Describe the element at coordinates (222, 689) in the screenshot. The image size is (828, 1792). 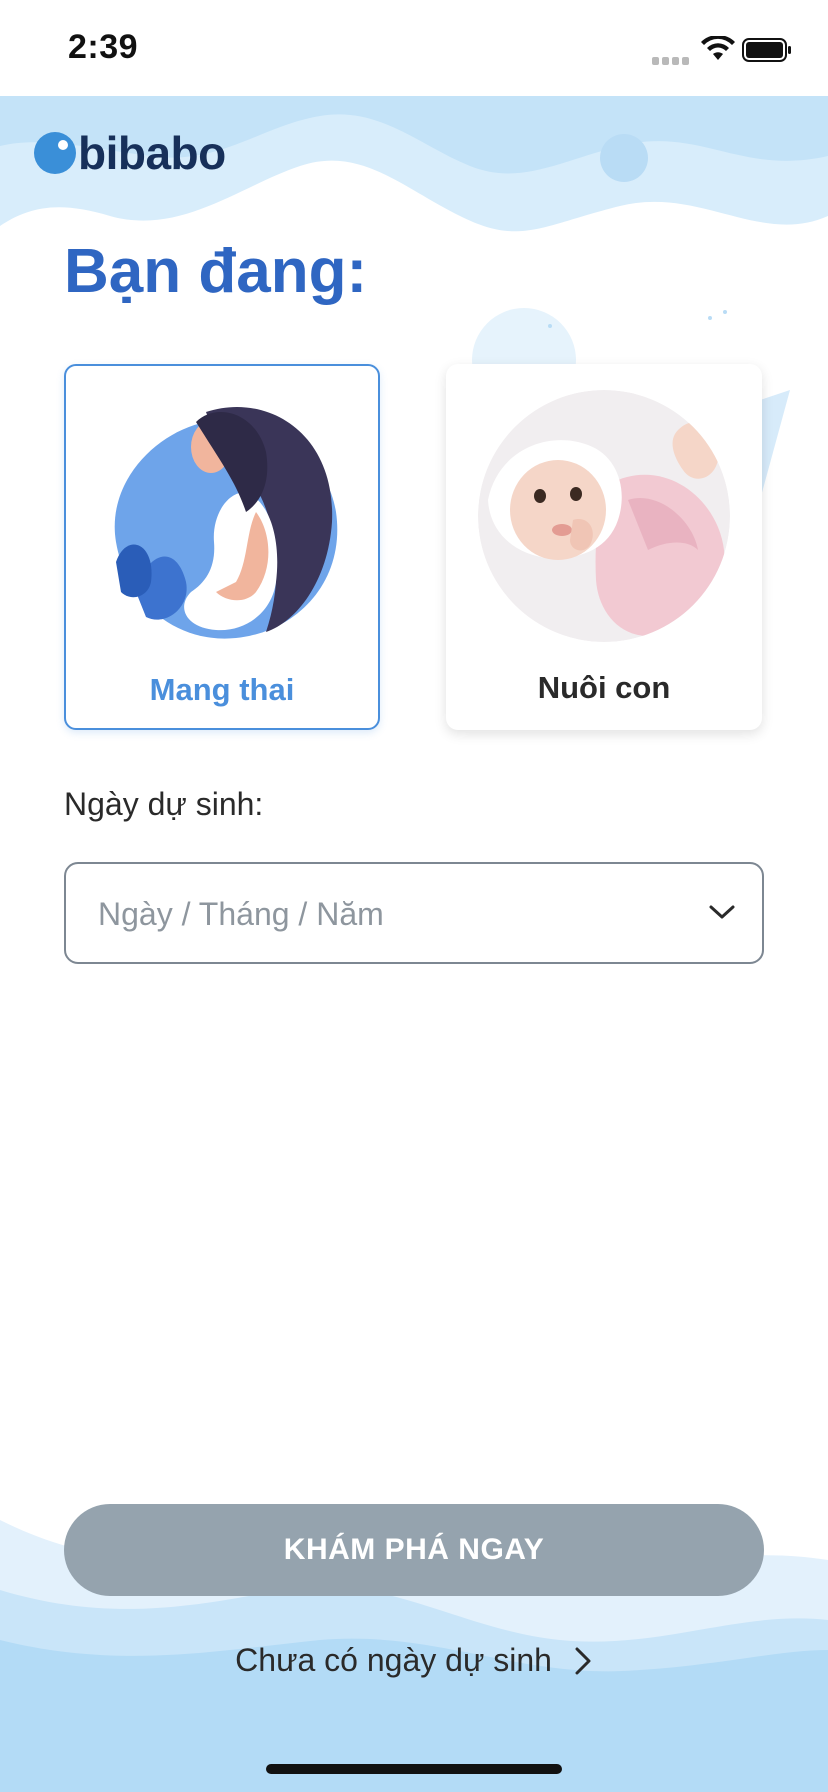
I see `option-label-pregnant: Mang thai` at that location.